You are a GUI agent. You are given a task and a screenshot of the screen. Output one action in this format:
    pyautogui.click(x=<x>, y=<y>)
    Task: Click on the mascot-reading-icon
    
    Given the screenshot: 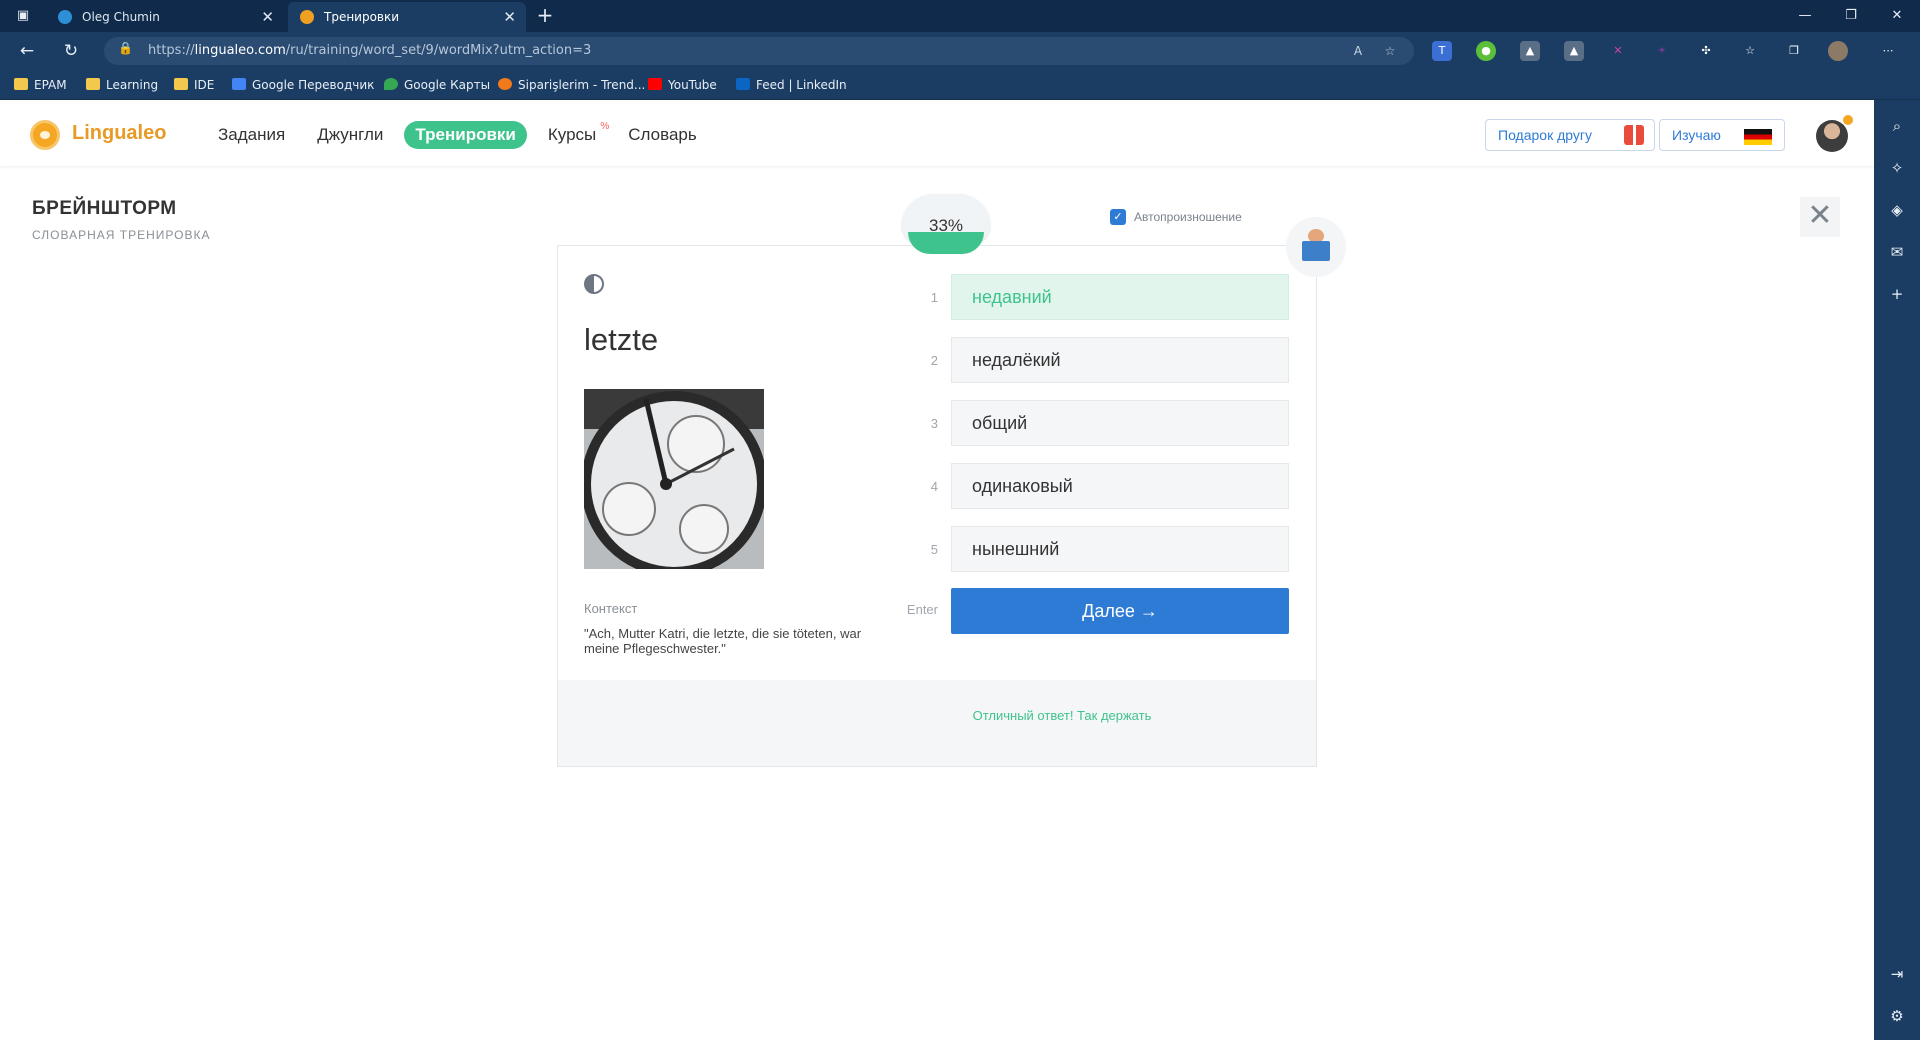 What is the action you would take?
    pyautogui.click(x=1316, y=247)
    